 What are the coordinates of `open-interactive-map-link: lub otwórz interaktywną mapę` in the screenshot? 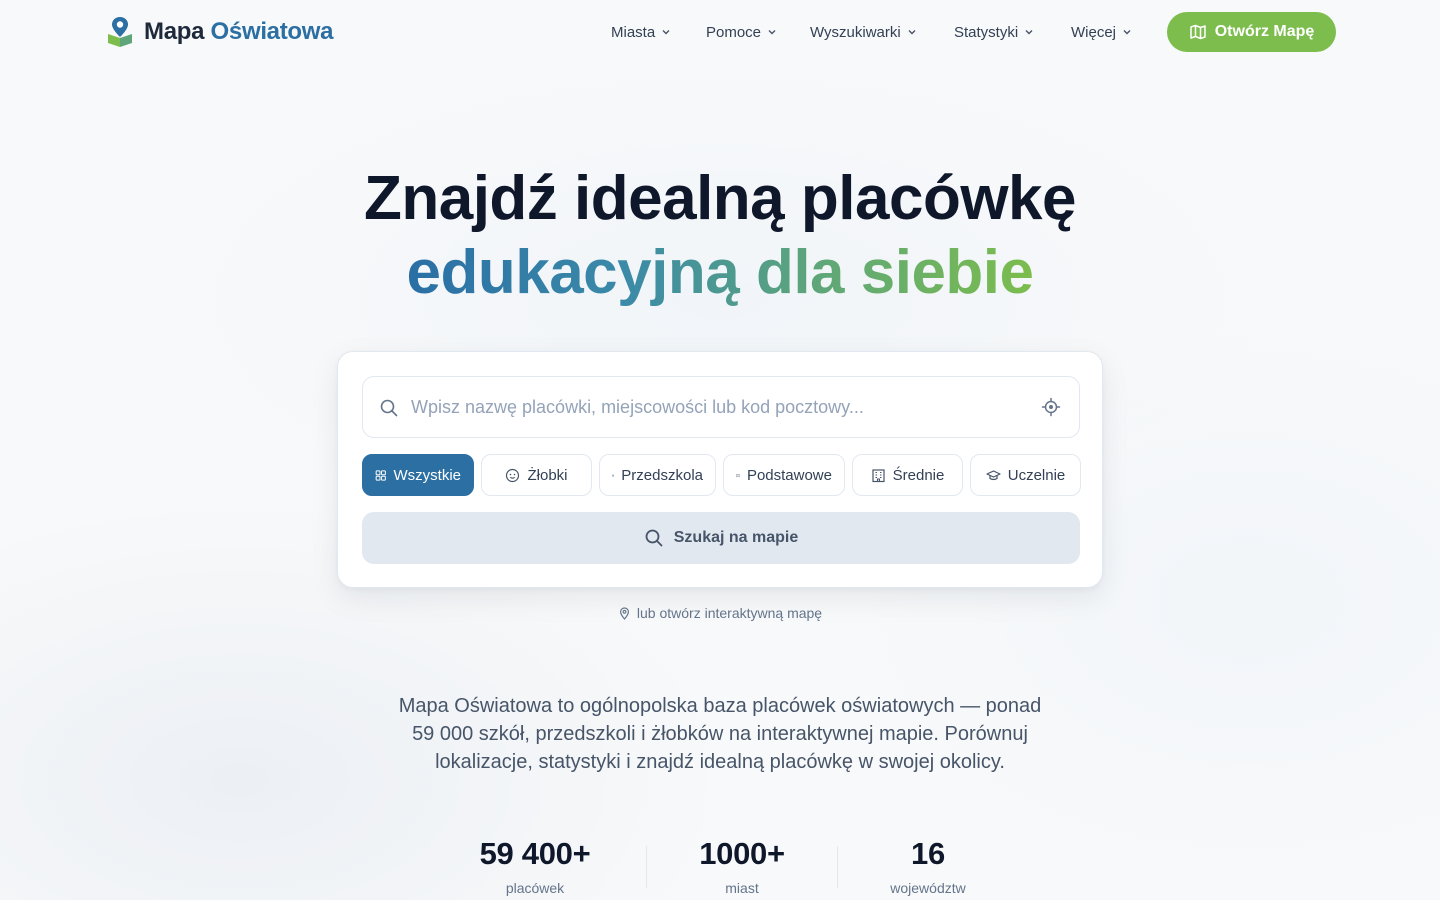 It's located at (720, 613).